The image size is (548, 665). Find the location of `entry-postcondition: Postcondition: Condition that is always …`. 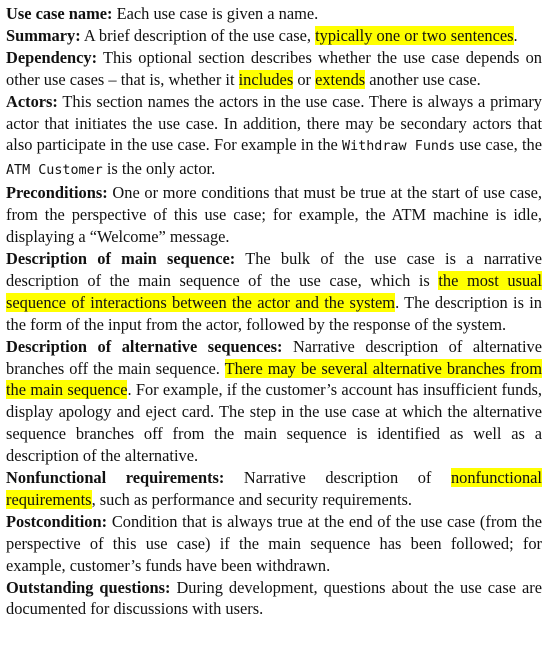

entry-postcondition: Postcondition: Condition that is always … is located at coordinates (274, 544).